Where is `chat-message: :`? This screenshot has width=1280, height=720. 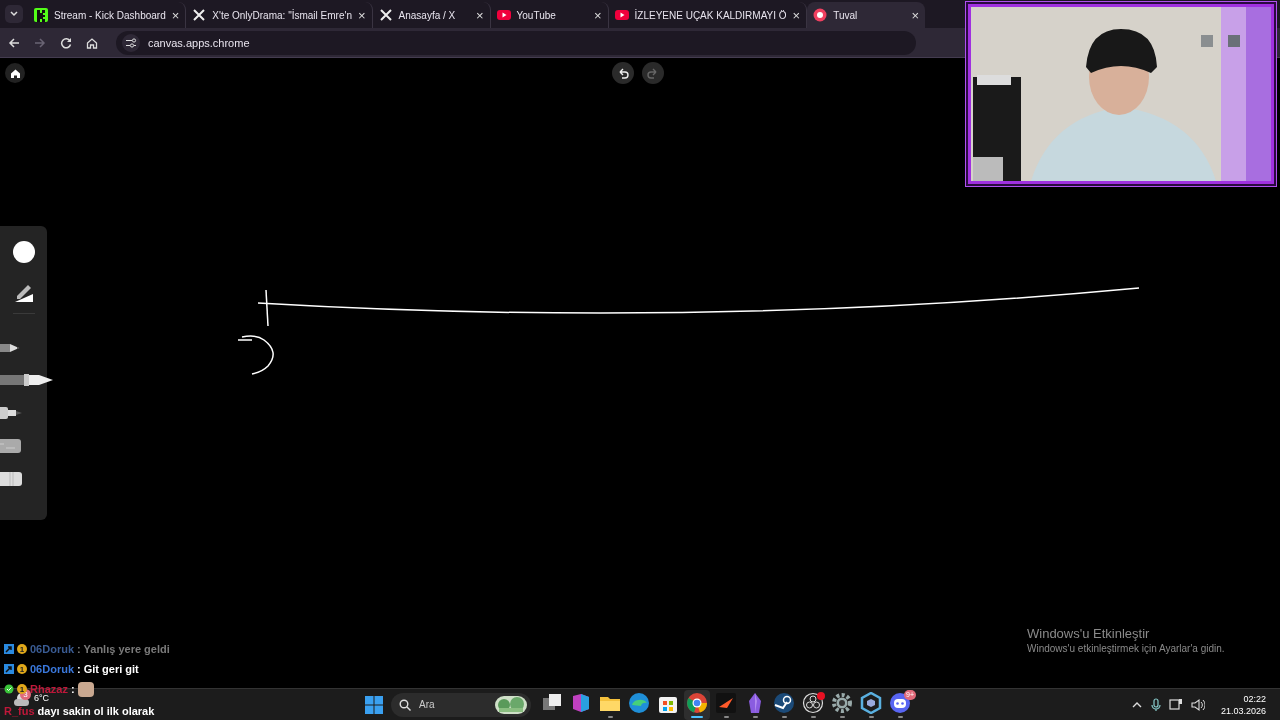
chat-message: : is located at coordinates (72, 689).